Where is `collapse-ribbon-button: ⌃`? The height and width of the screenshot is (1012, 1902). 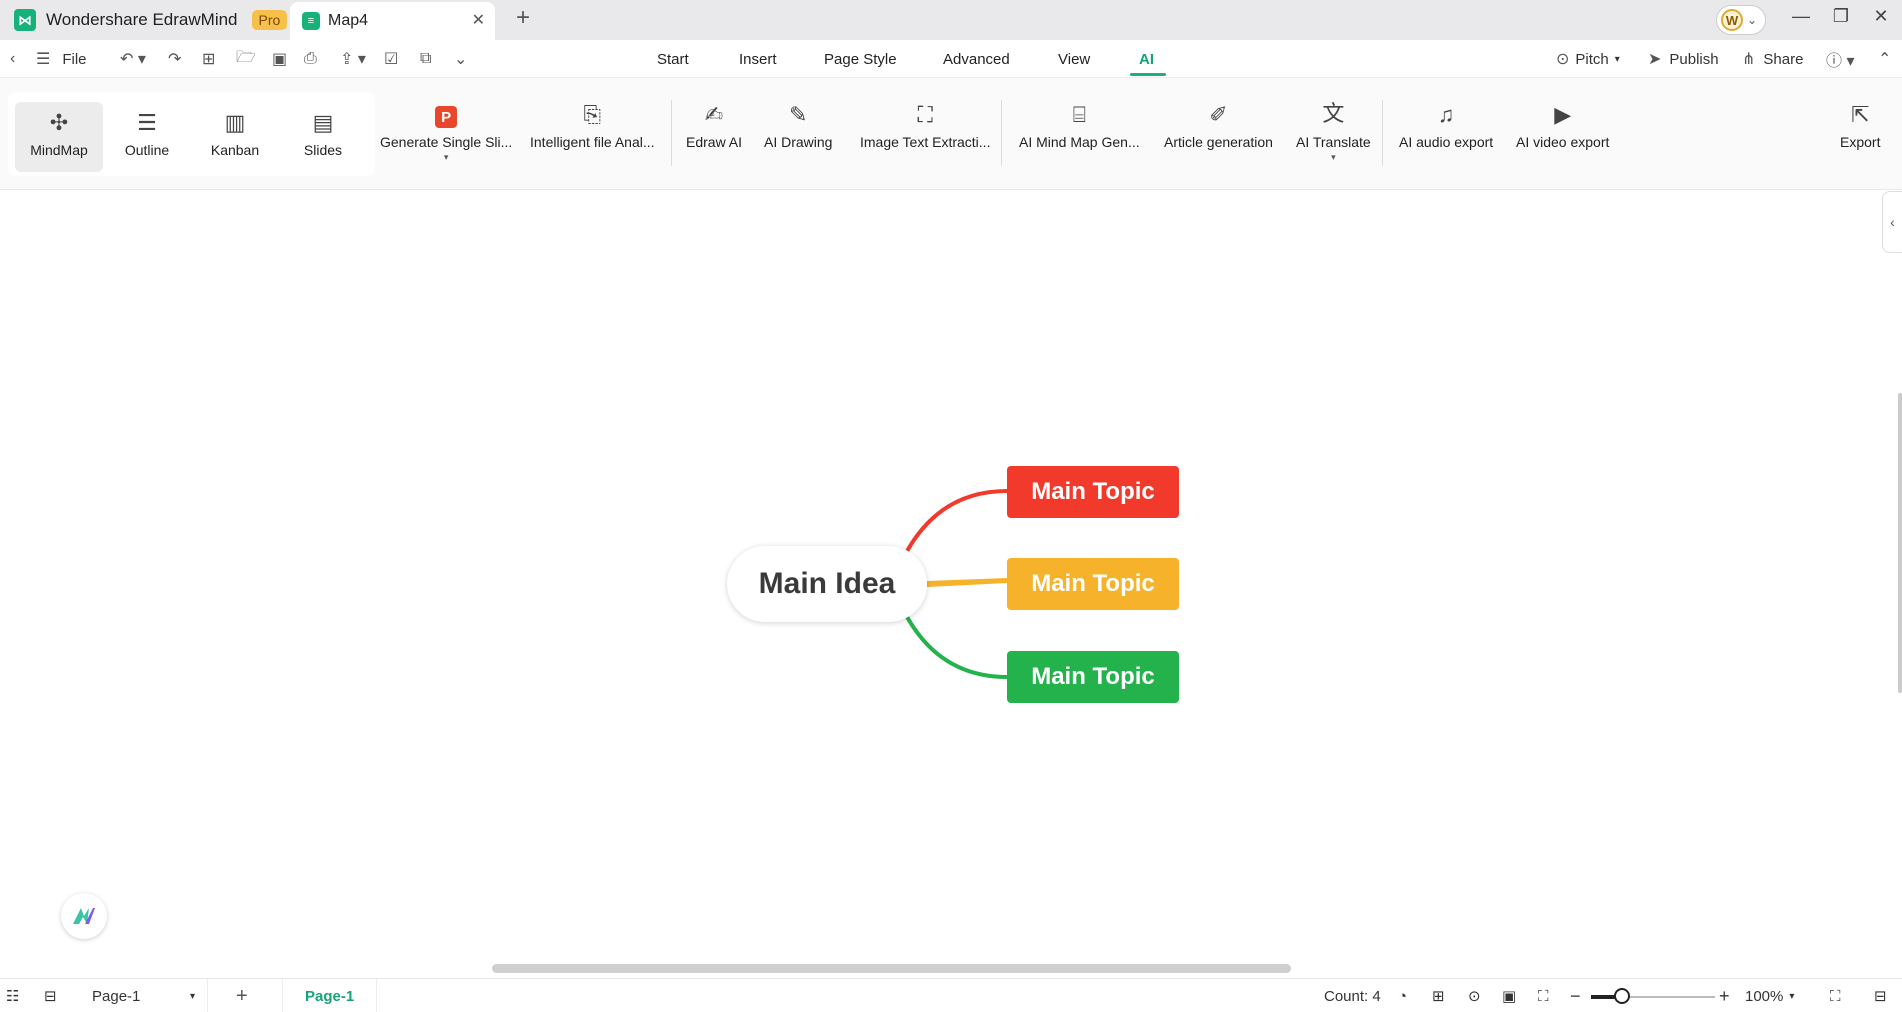
collapse-ribbon-button: ⌃ is located at coordinates (1884, 59).